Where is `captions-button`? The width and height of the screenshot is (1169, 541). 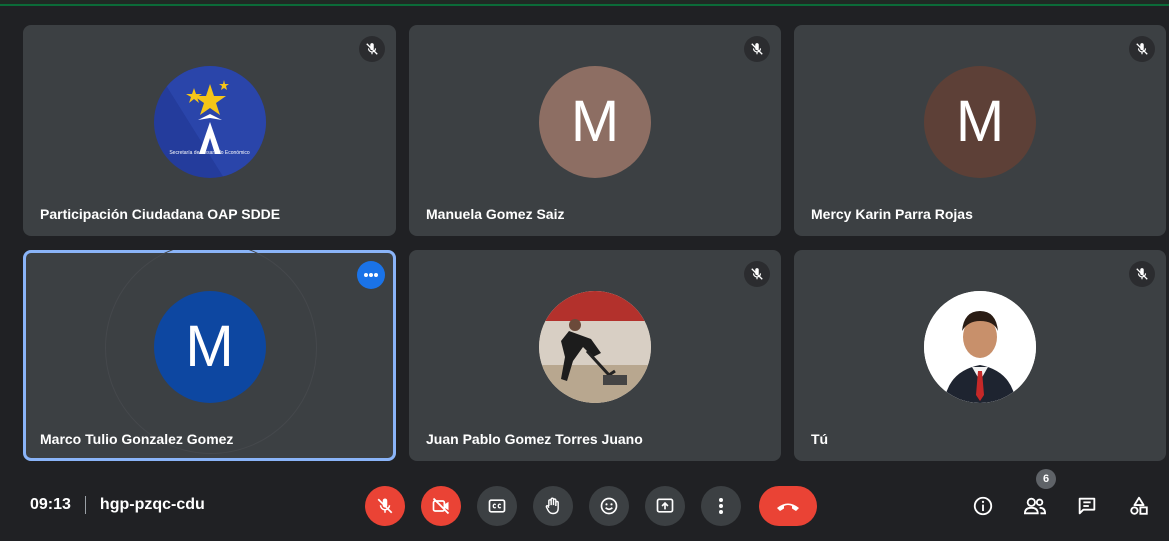
captions-button is located at coordinates (497, 506).